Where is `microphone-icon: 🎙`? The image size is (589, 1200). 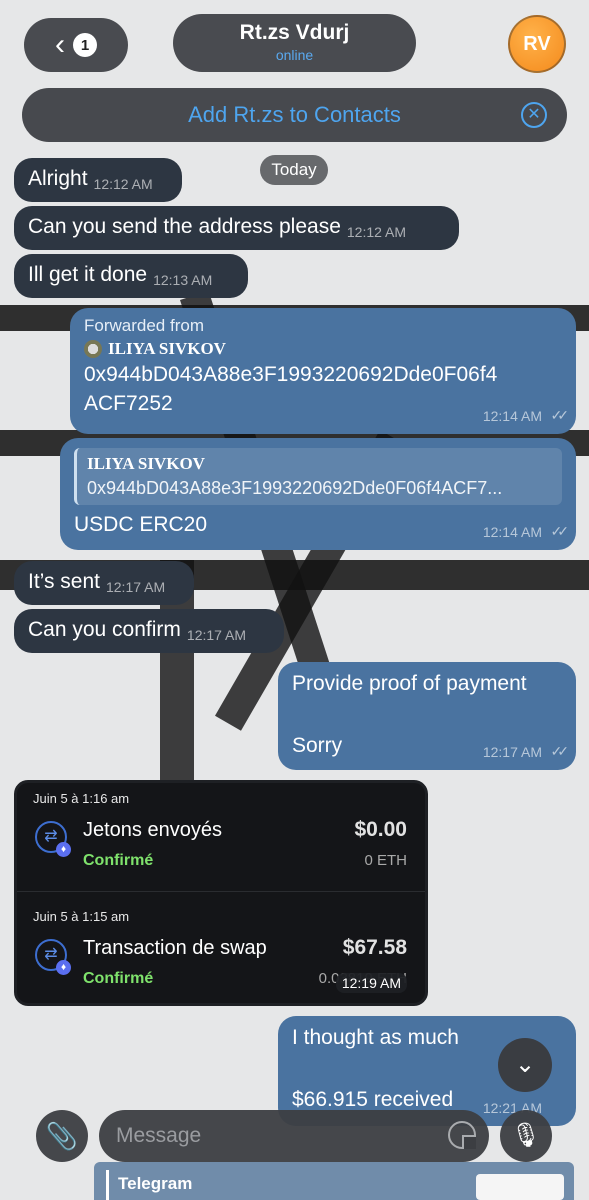 microphone-icon: 🎙 is located at coordinates (526, 1135).